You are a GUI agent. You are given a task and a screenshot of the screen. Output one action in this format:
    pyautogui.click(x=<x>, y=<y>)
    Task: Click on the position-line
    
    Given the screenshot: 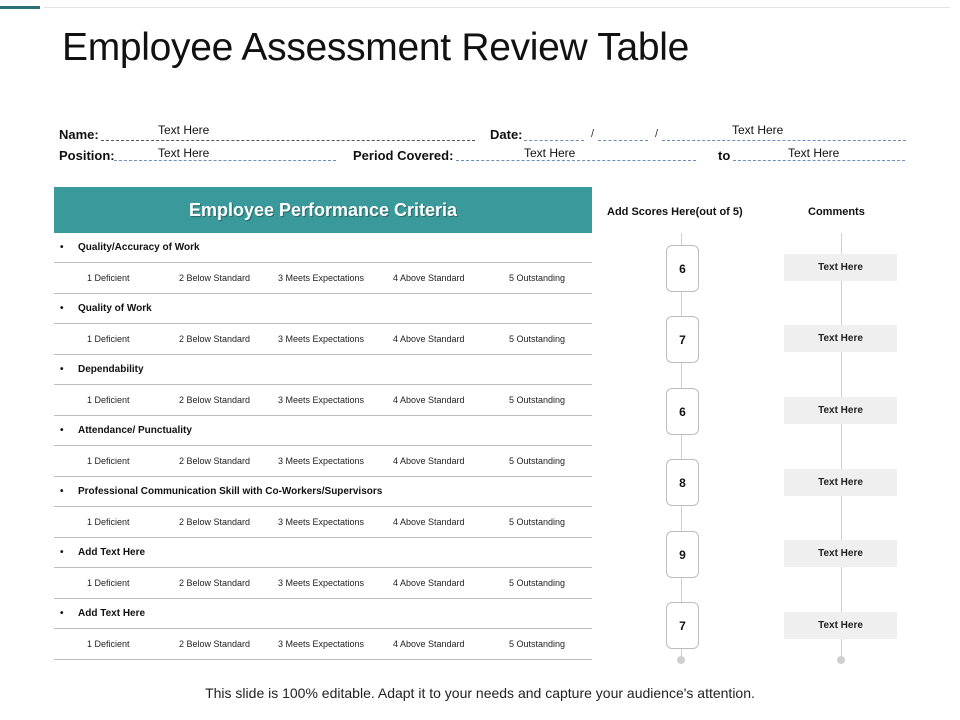 What is the action you would take?
    pyautogui.click(x=225, y=160)
    